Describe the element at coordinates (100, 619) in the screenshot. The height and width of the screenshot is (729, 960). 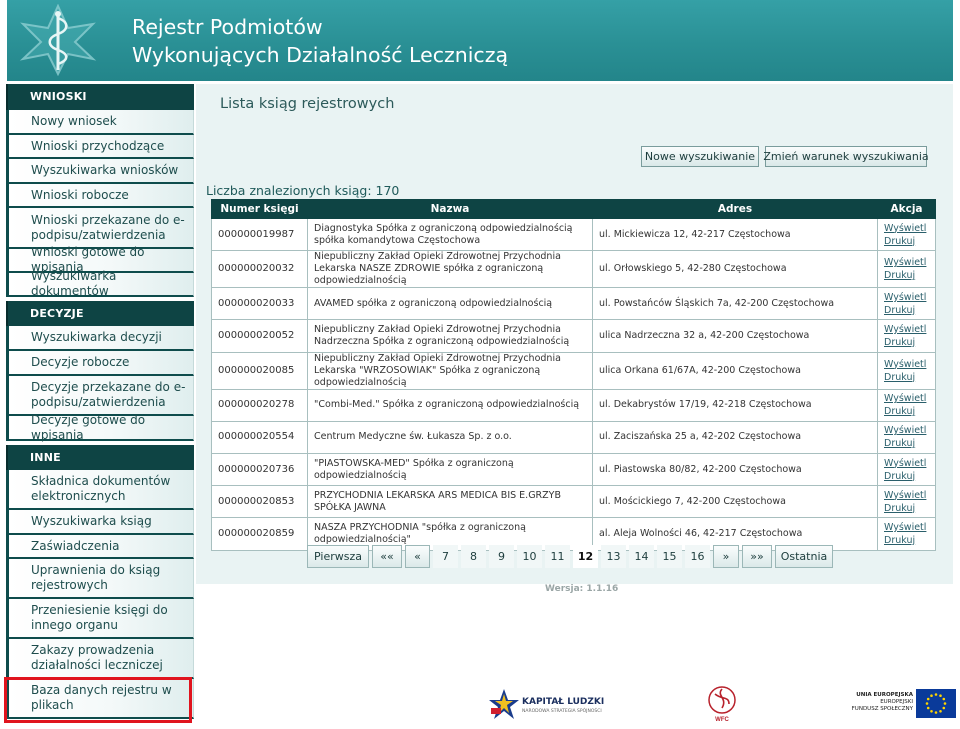
I see `sidebar-item-przeniesienie-ksiegi: Przeniesienie księgi do innego organu` at that location.